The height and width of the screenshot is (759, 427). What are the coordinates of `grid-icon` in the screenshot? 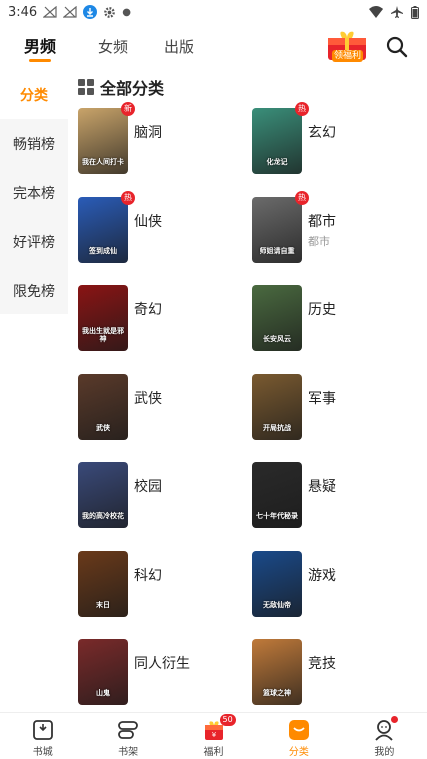 It's located at (86, 87).